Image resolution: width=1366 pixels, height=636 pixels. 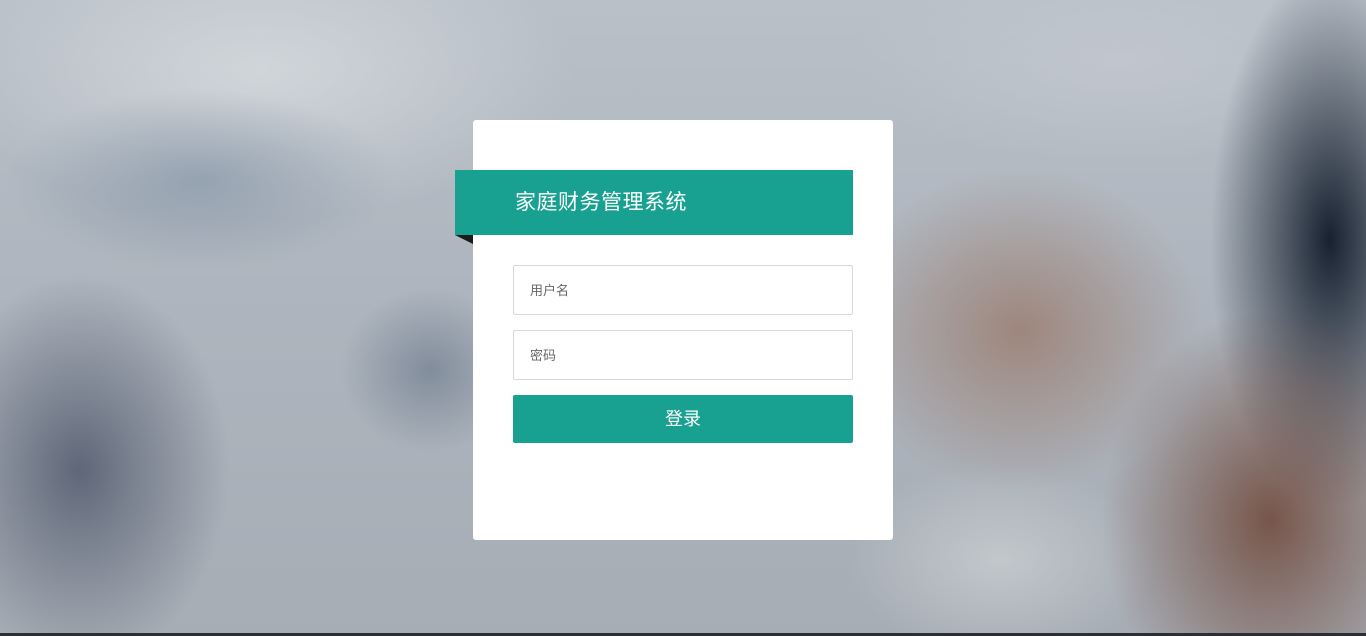 What do you see at coordinates (464, 239) in the screenshot?
I see `ribbon-fold` at bounding box center [464, 239].